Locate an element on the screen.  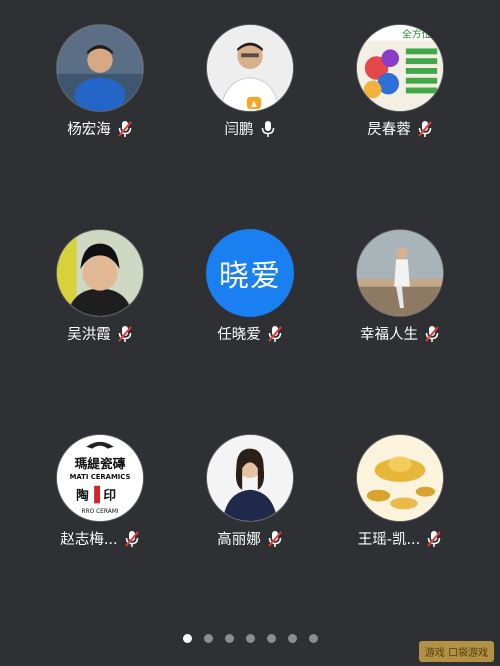
participant-name: 幸福人生 is located at coordinates (389, 335).